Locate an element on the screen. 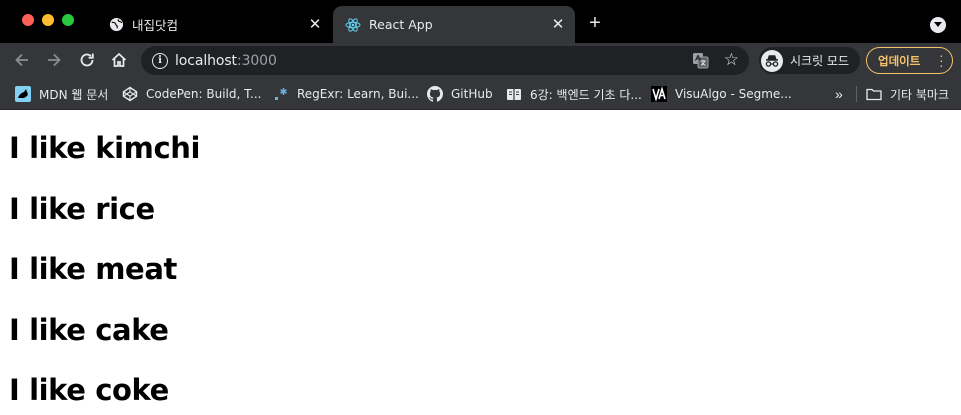 The width and height of the screenshot is (961, 415). home-icon is located at coordinates (119, 59).